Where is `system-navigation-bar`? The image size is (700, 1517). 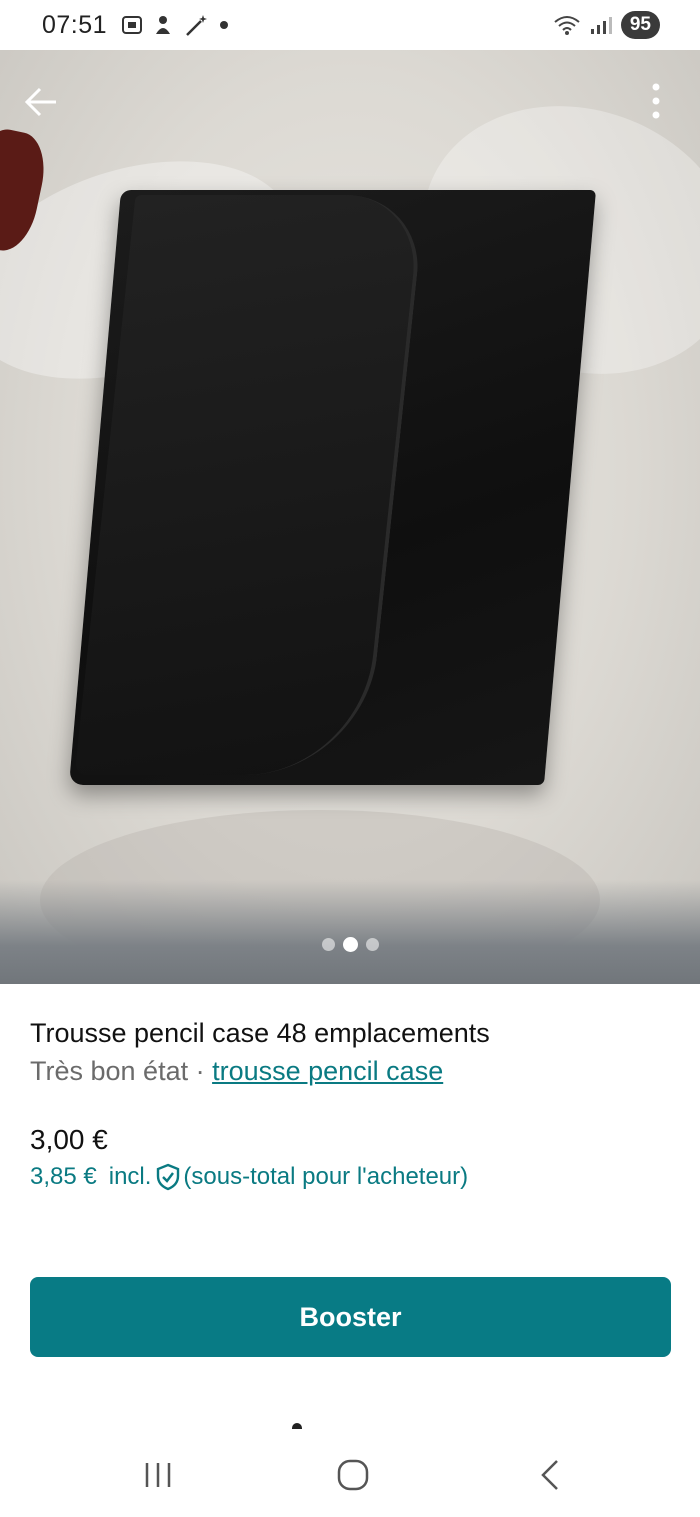
system-navigation-bar is located at coordinates (350, 1473).